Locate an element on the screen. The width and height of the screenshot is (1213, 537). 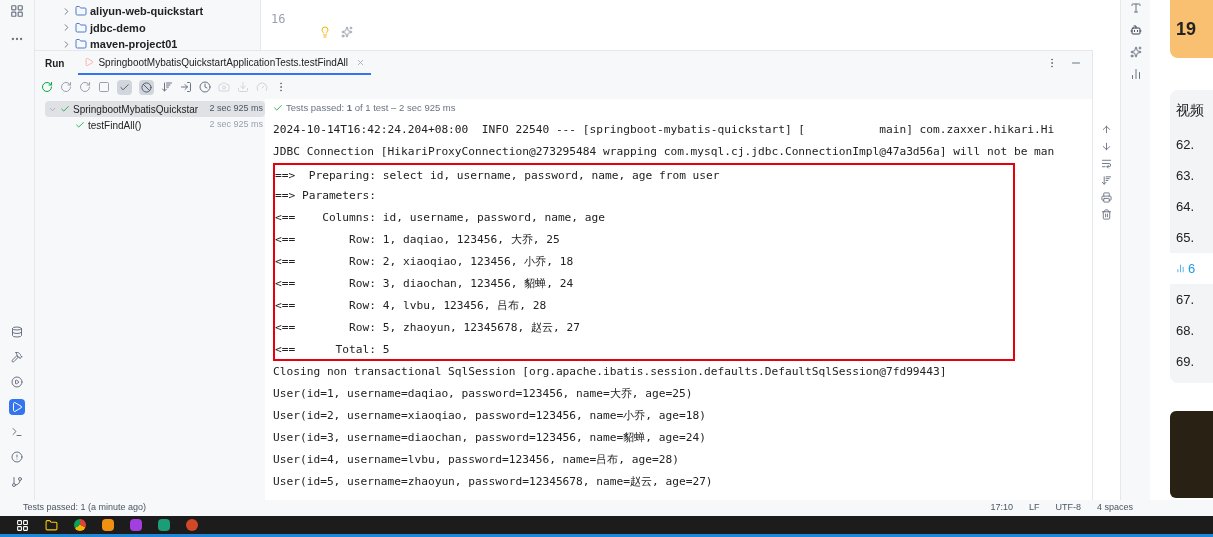
browser-icon is located at coordinates (80, 525).